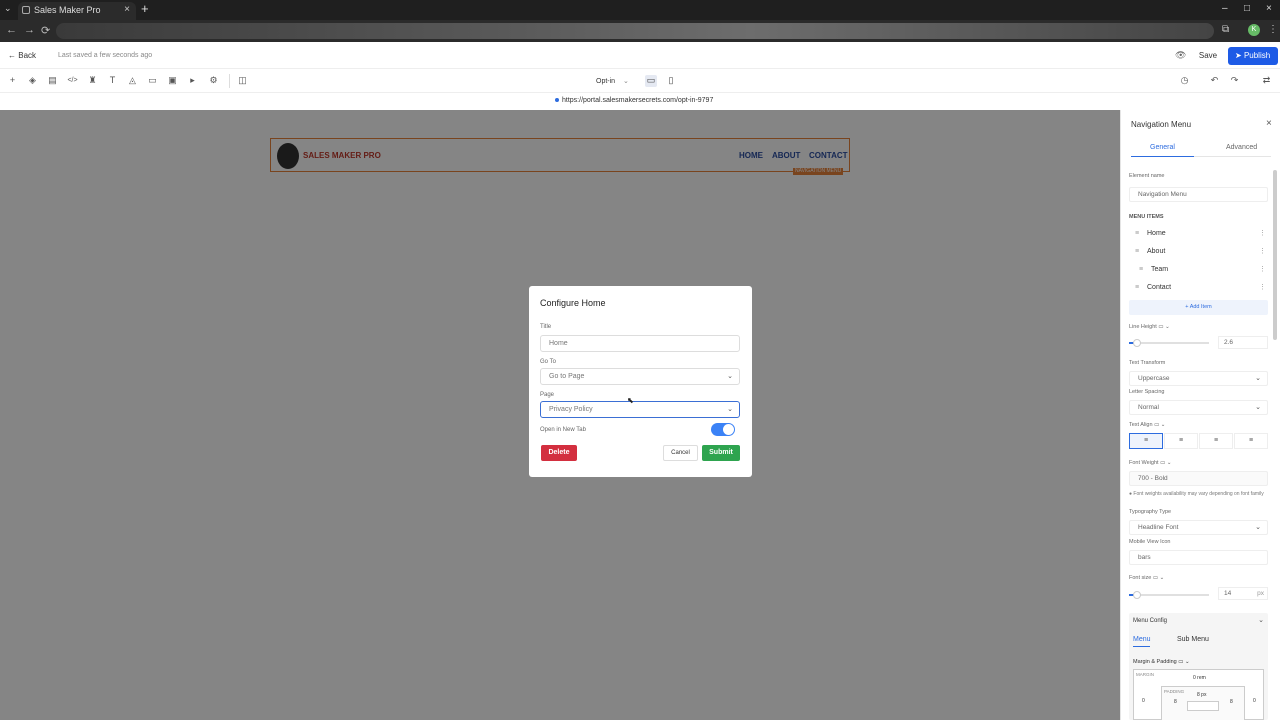  What do you see at coordinates (1181, 441) in the screenshot?
I see `align-center-icon: ≡` at bounding box center [1181, 441].